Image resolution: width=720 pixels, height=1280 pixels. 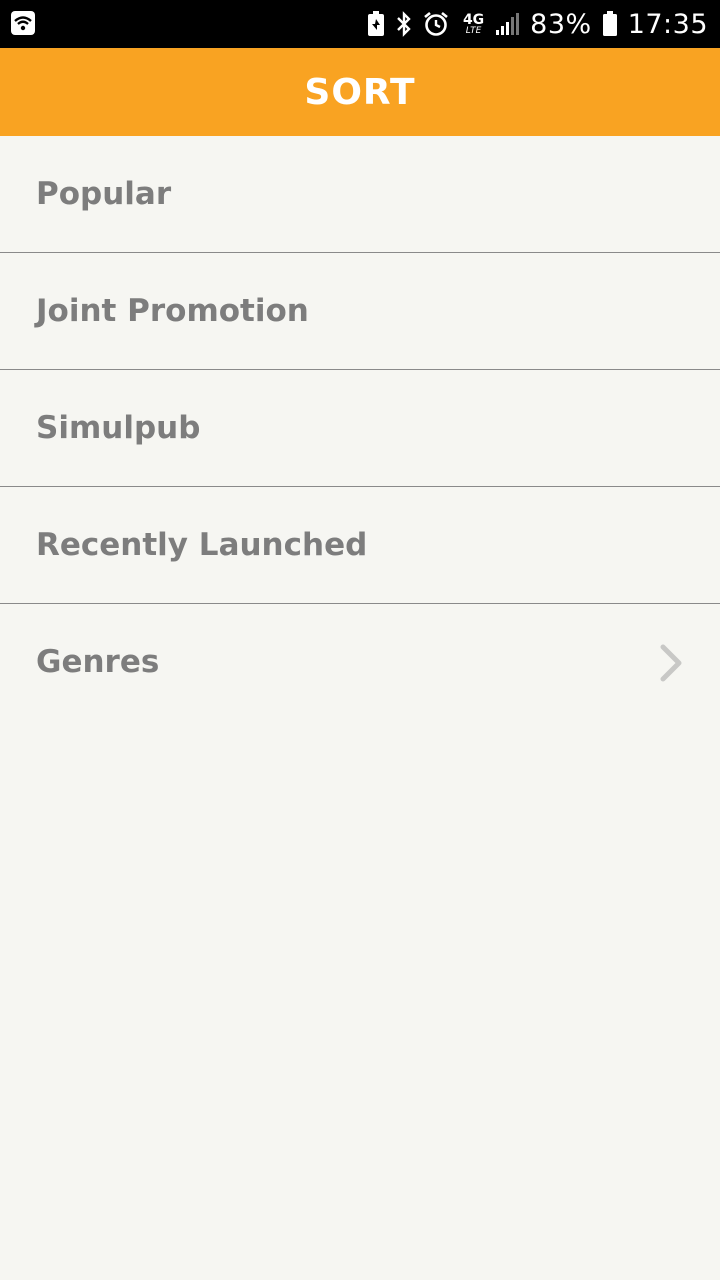 What do you see at coordinates (360, 311) in the screenshot?
I see `sort-option-joint-promotion: Joint Promotion` at bounding box center [360, 311].